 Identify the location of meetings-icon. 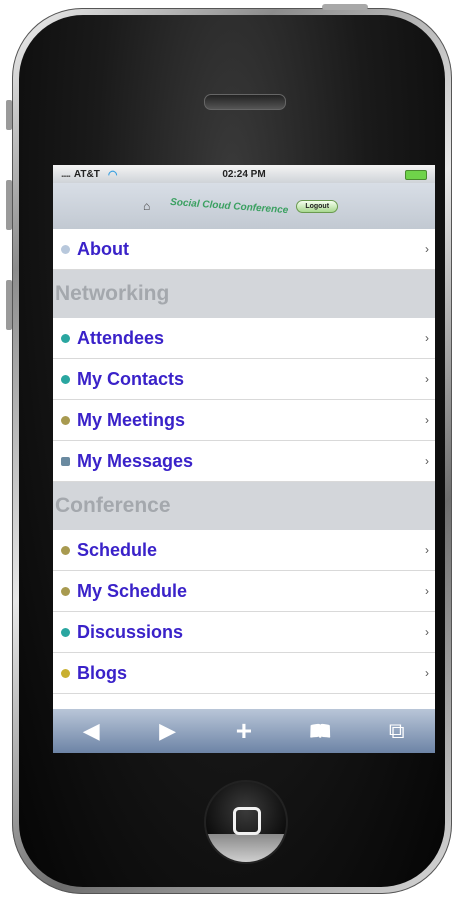
(65, 420).